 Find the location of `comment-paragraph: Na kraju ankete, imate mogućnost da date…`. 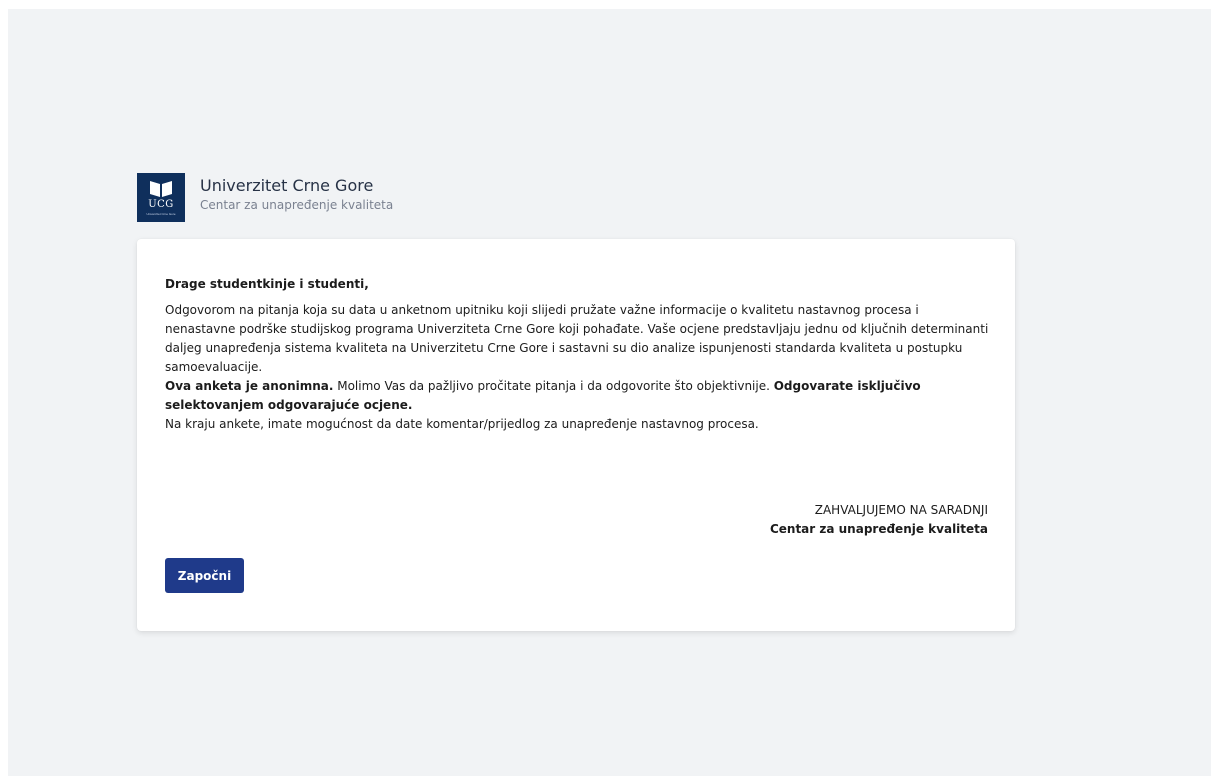

comment-paragraph: Na kraju ankete, imate mogućnost da date… is located at coordinates (462, 424).